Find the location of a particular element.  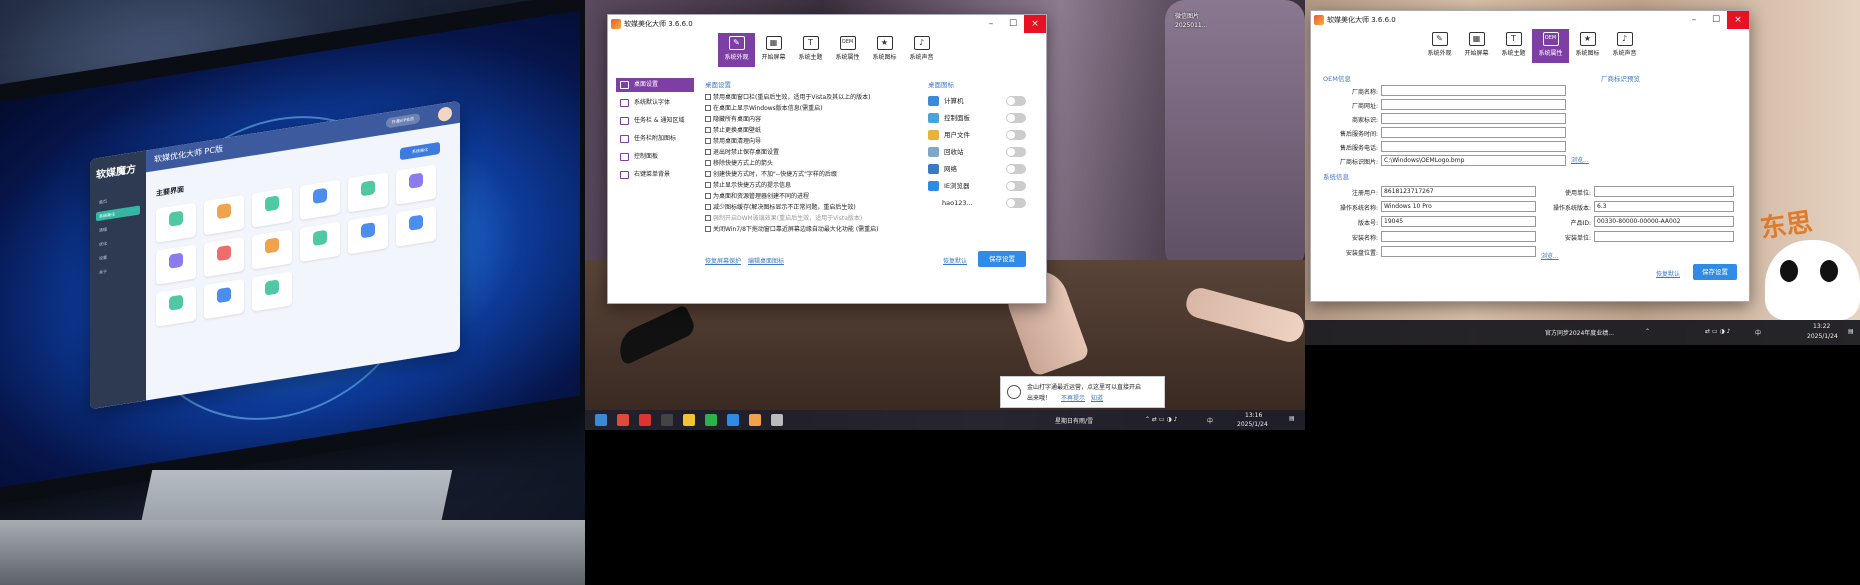

tray-chevron-icon: ⌃ is located at coordinates (1647, 331).